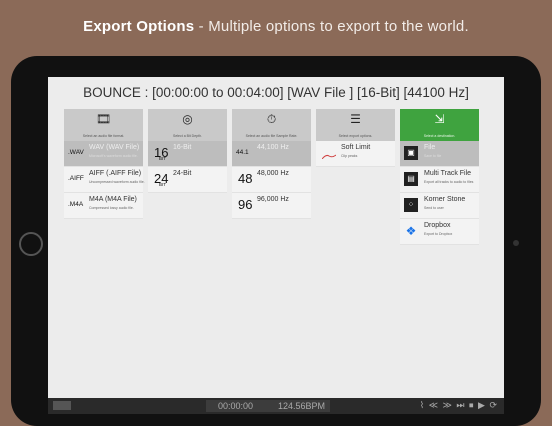 The image size is (552, 426). What do you see at coordinates (349, 156) in the screenshot?
I see `option-desc: Clip peaks` at bounding box center [349, 156].